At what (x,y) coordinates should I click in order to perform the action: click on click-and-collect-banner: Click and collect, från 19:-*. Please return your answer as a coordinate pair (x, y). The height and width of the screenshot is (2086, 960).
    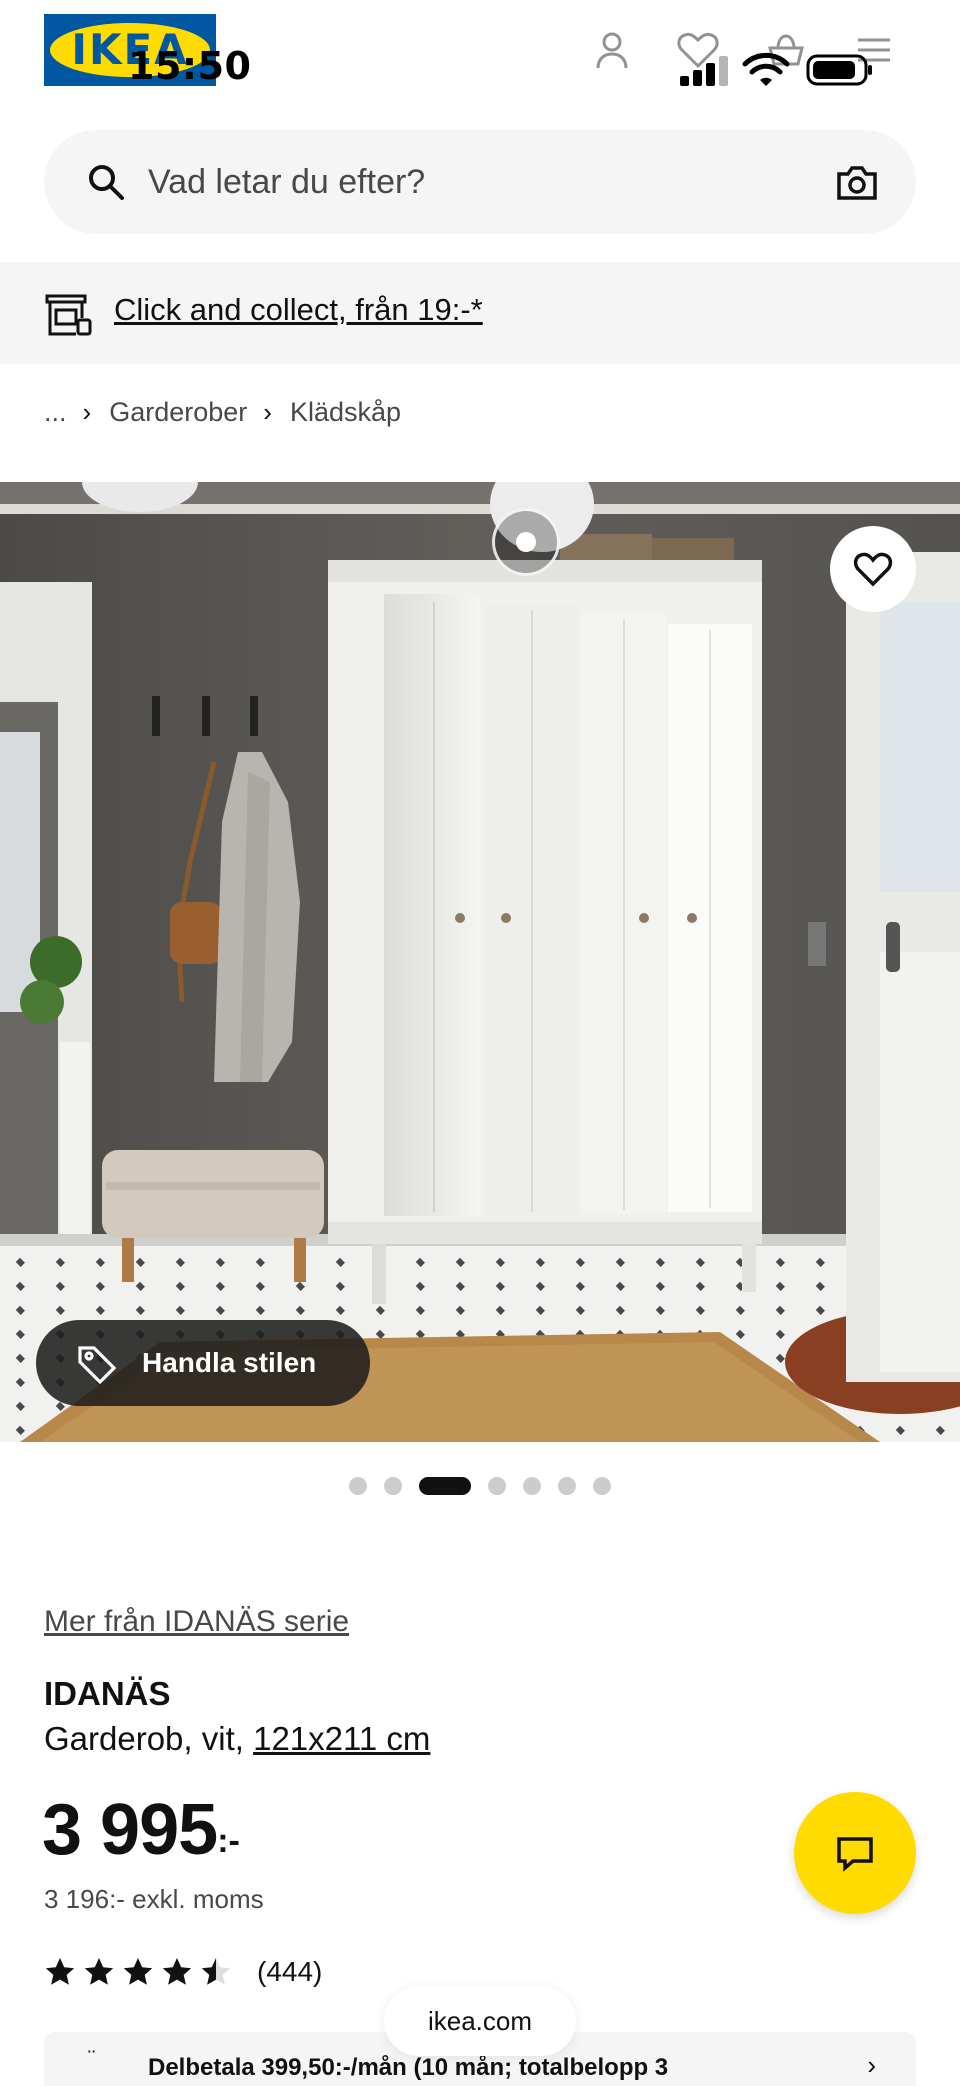
    Looking at the image, I should click on (480, 313).